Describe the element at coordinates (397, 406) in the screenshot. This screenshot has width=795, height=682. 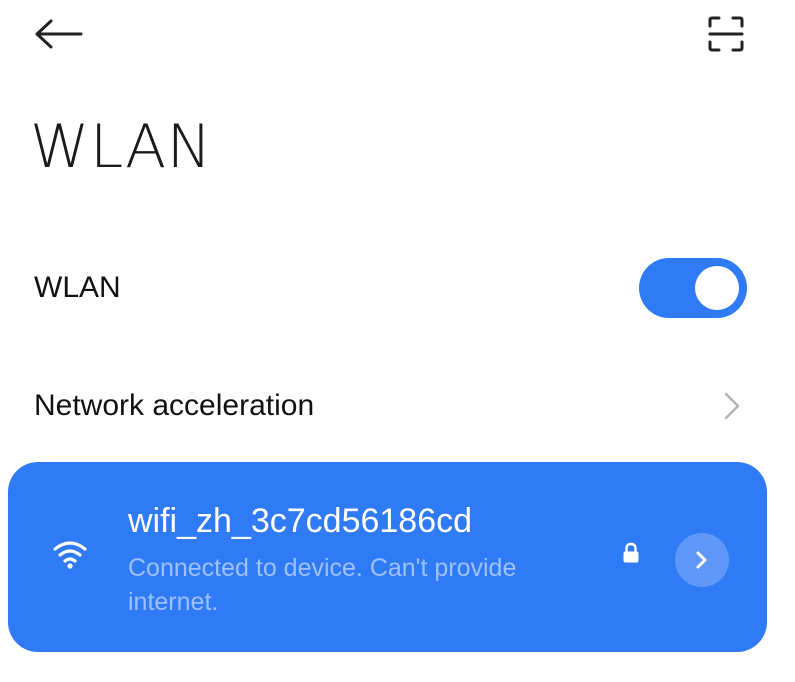
I see `network-acceleration-row: Network acceleration` at that location.